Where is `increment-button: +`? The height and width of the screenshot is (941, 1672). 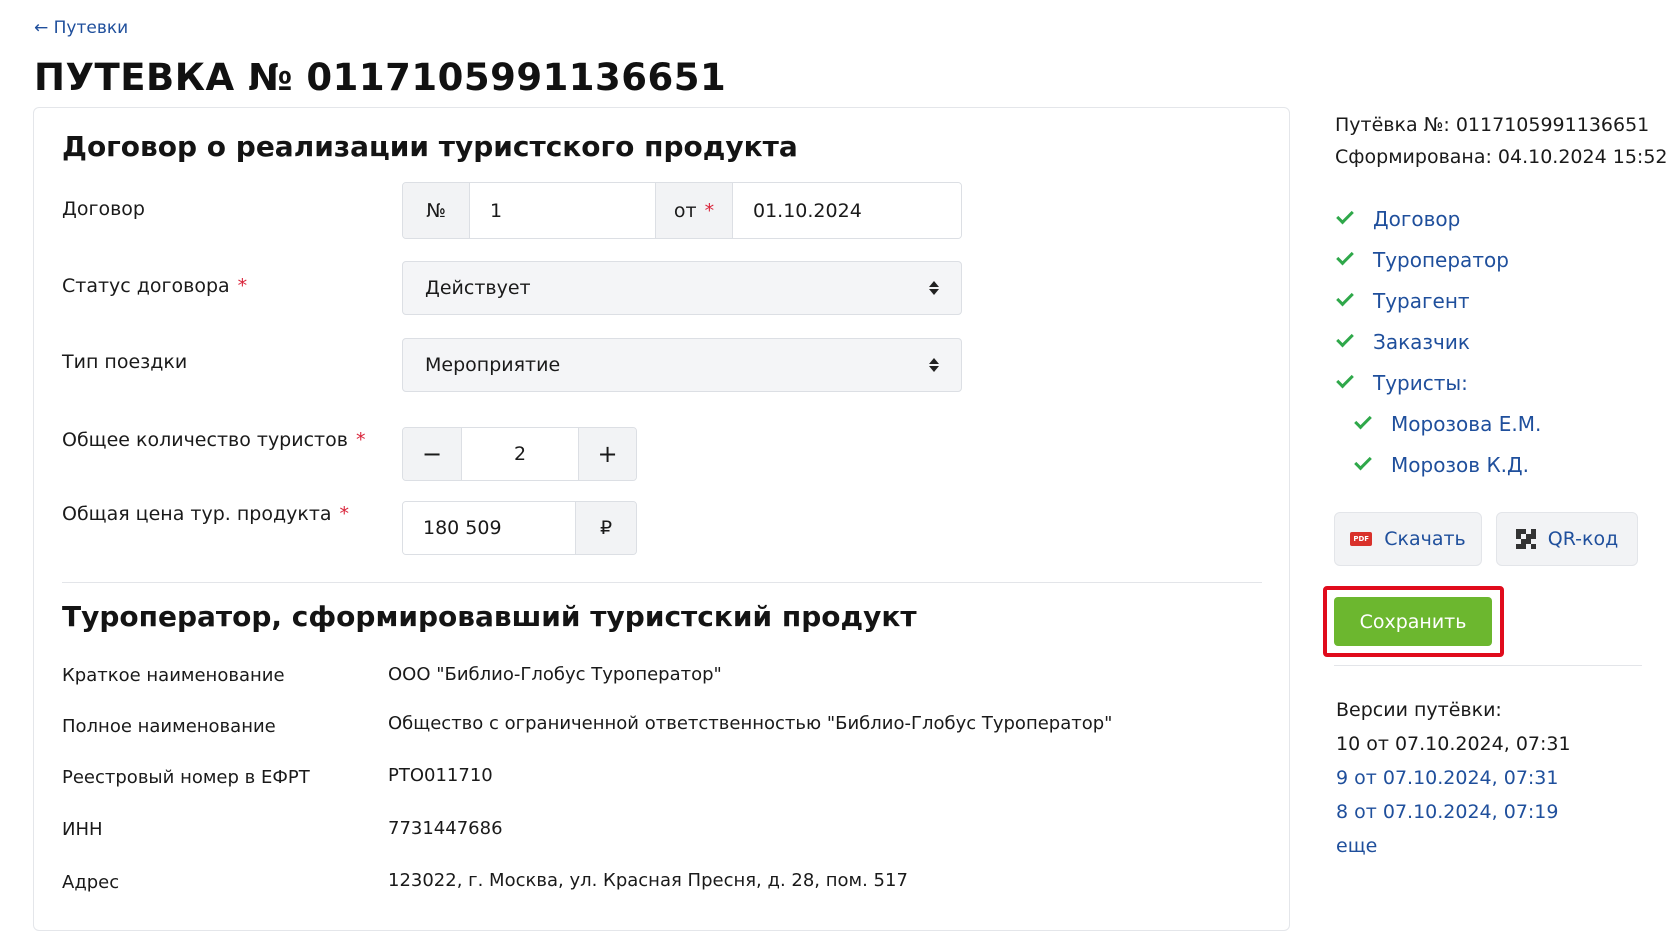
increment-button: + is located at coordinates (607, 454).